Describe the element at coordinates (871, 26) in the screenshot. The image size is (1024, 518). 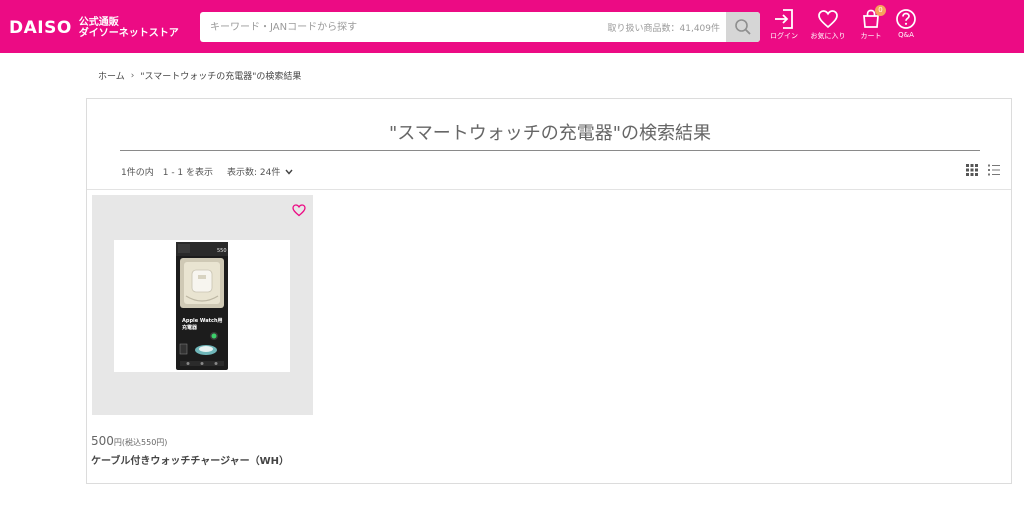
I see `cart-button: 0 カート` at that location.